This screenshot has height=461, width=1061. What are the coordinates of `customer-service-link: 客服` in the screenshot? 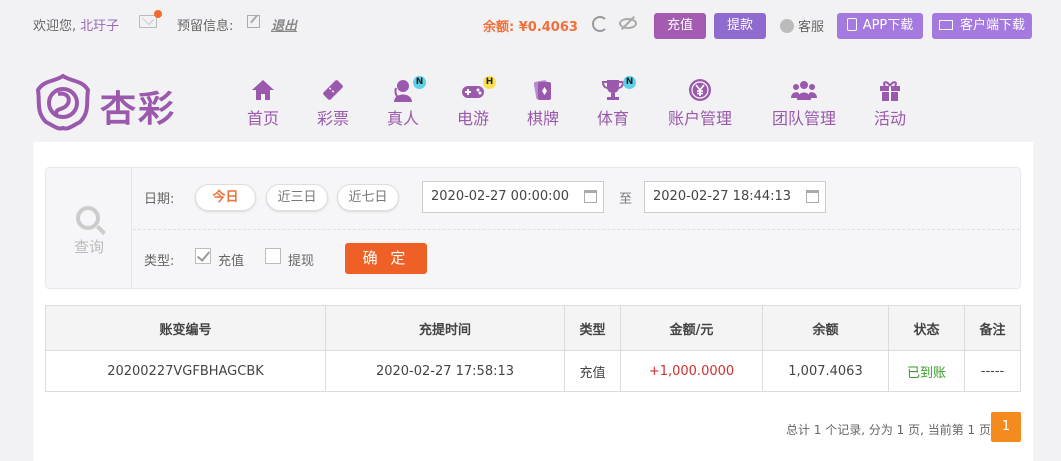 It's located at (802, 25).